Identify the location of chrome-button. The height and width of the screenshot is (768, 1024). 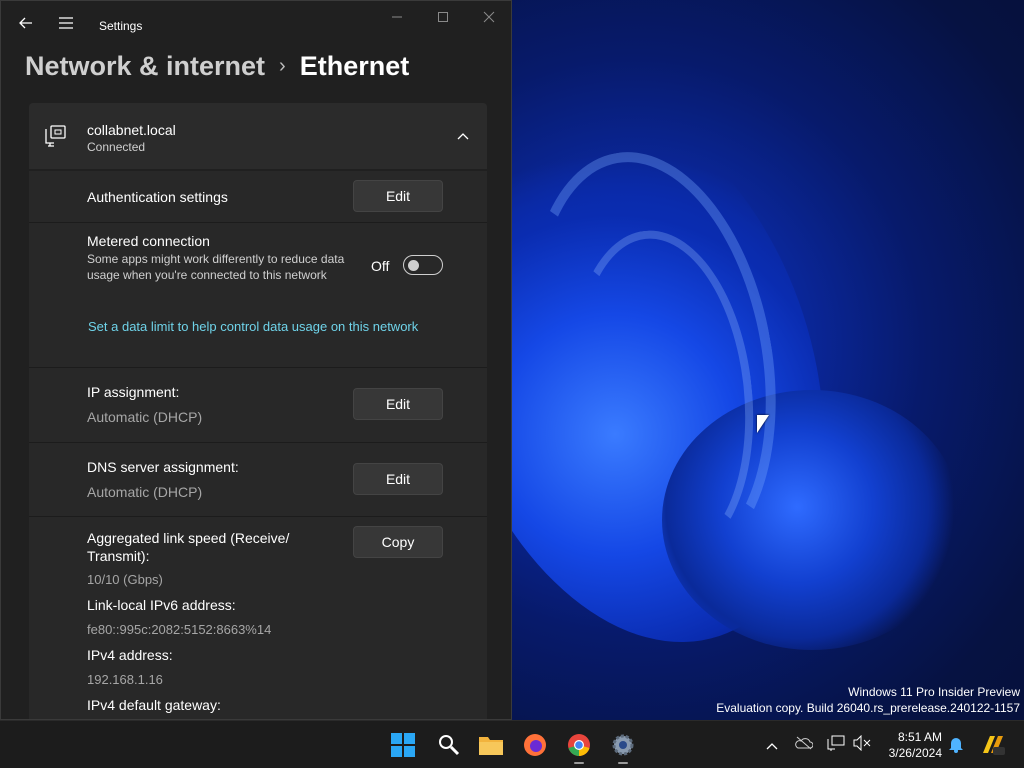
(579, 748).